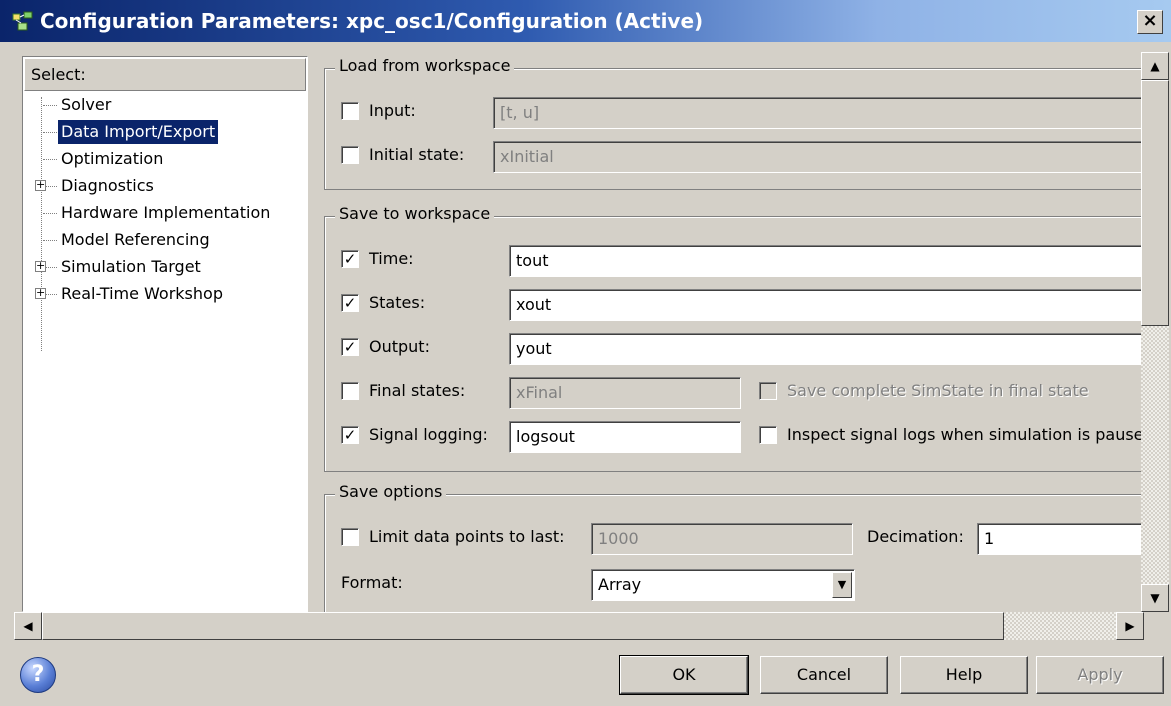 The height and width of the screenshot is (706, 1171). What do you see at coordinates (1100, 675) in the screenshot?
I see `apply-button: Apply` at bounding box center [1100, 675].